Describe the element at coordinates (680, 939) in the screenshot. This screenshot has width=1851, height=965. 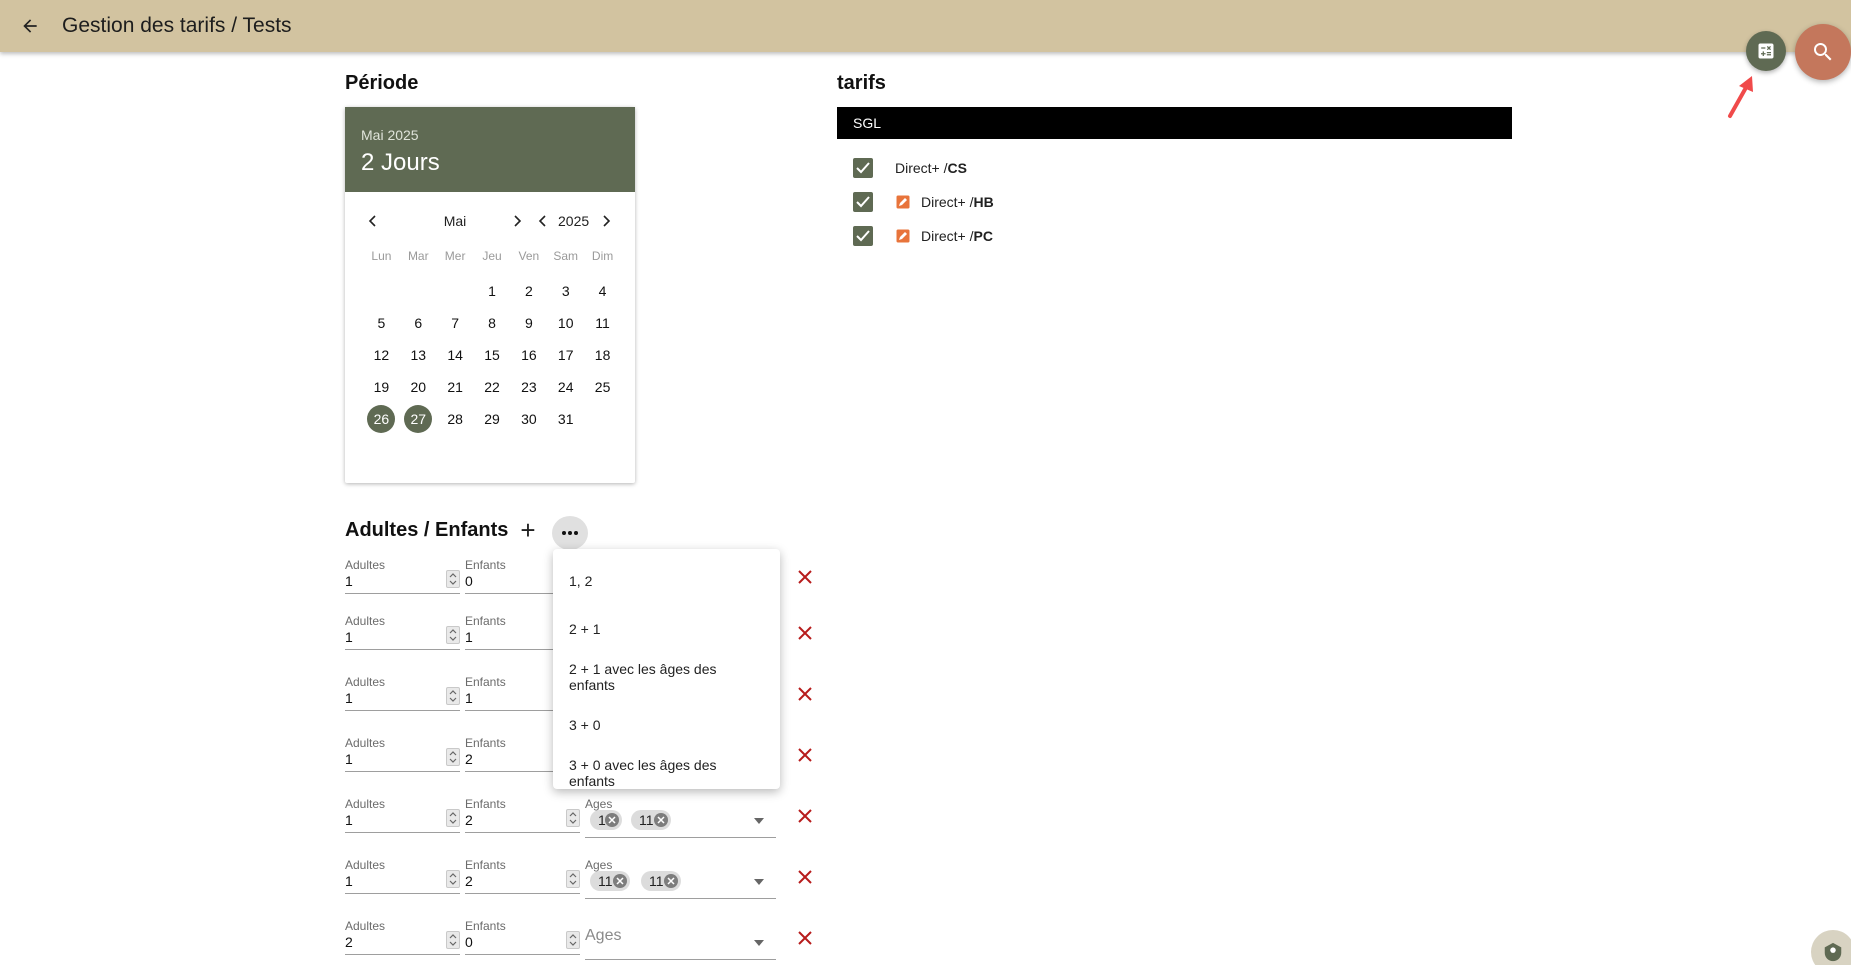
I see `ages-select: Ages` at that location.